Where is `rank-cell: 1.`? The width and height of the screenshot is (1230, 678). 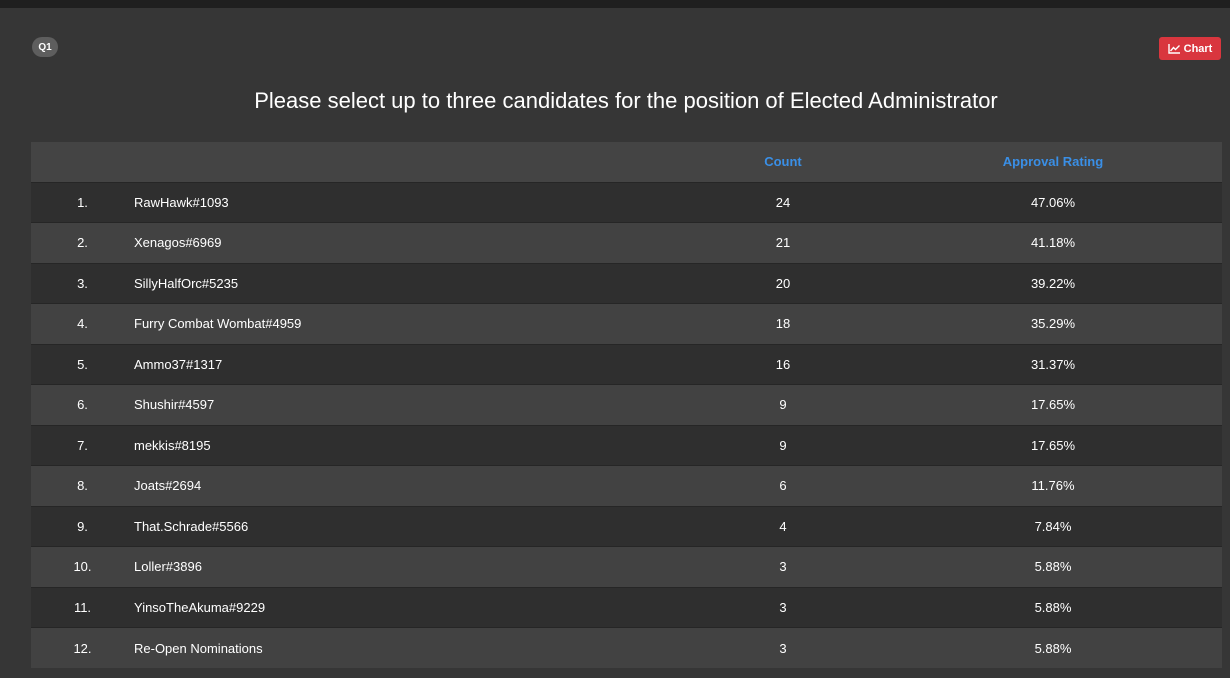 rank-cell: 1. is located at coordinates (82, 202).